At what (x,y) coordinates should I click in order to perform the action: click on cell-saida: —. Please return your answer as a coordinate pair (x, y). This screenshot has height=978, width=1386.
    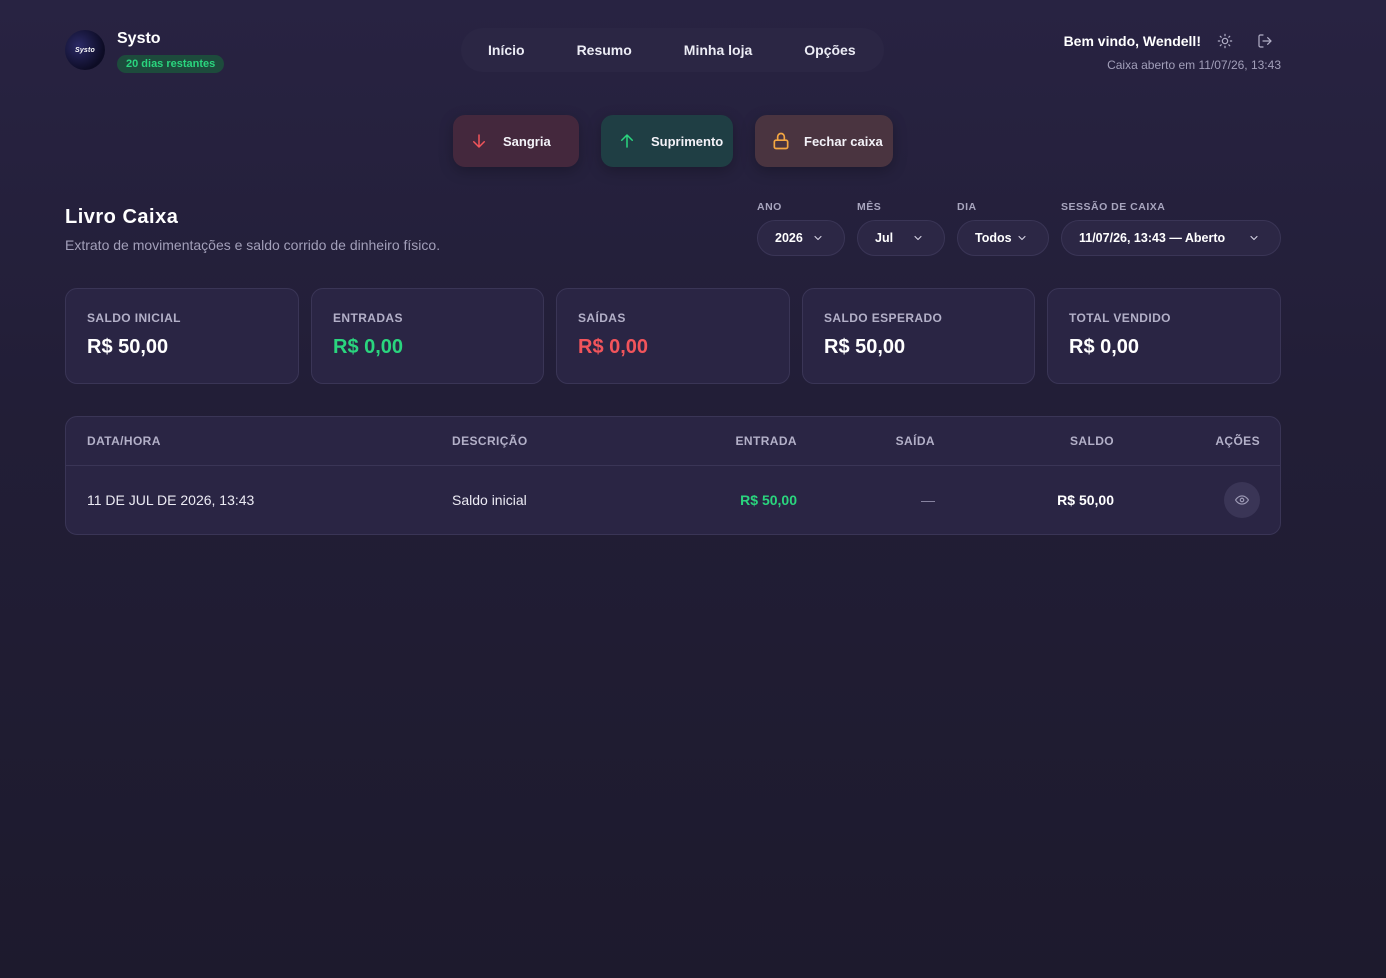
    Looking at the image, I should click on (928, 500).